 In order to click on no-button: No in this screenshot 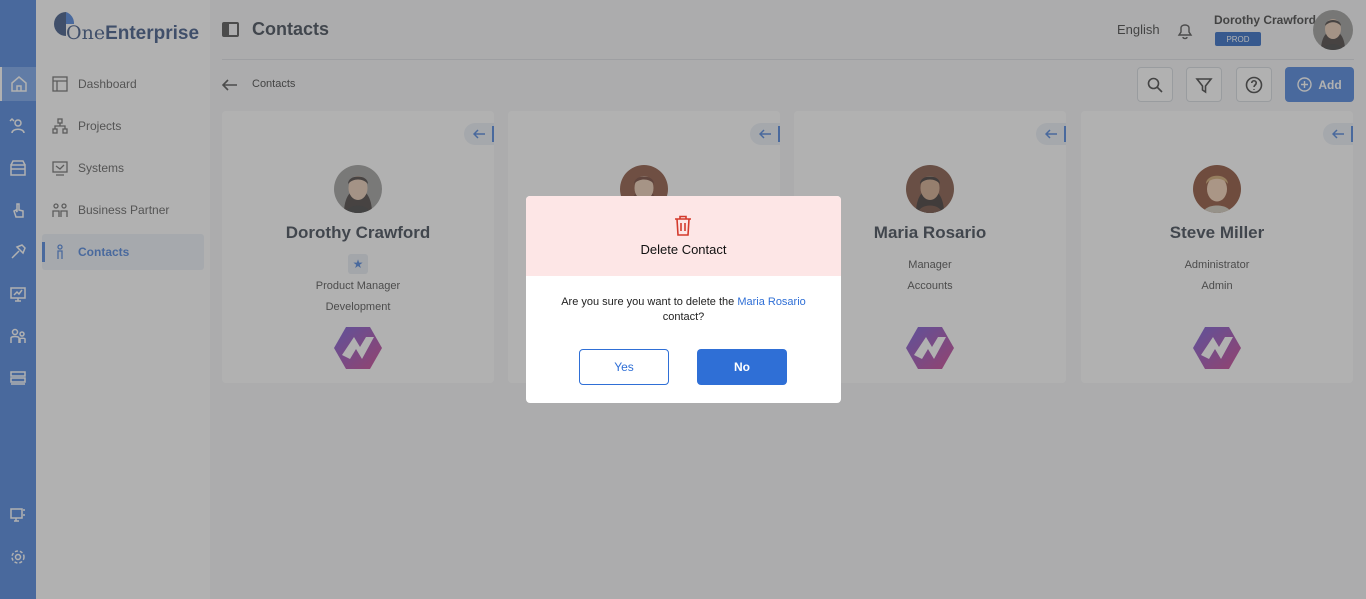, I will do `click(742, 367)`.